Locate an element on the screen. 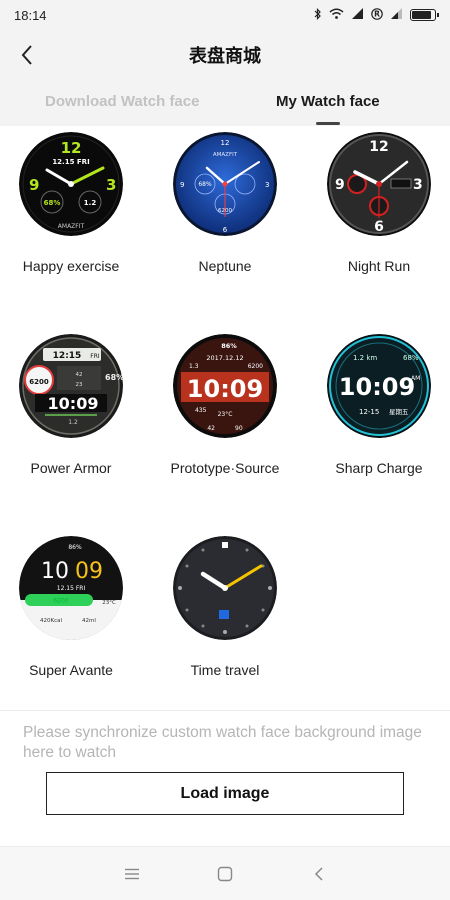 The width and height of the screenshot is (450, 900). wifi-icon is located at coordinates (336, 15).